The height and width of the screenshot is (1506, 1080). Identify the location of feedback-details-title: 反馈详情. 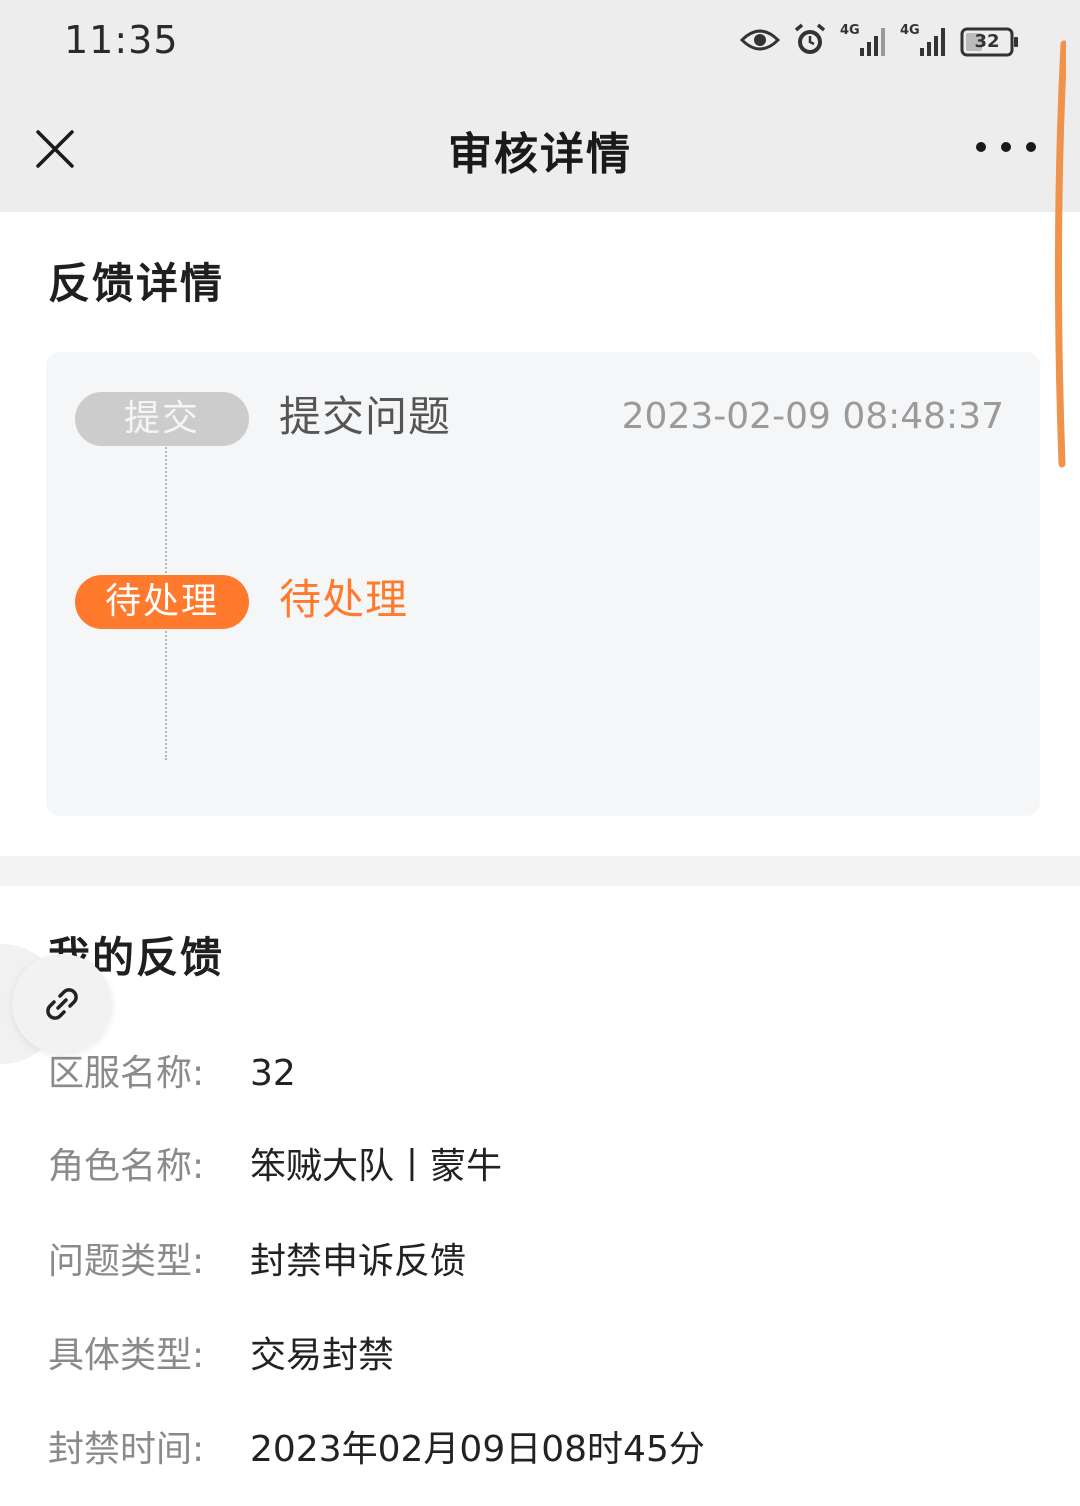
(136, 283).